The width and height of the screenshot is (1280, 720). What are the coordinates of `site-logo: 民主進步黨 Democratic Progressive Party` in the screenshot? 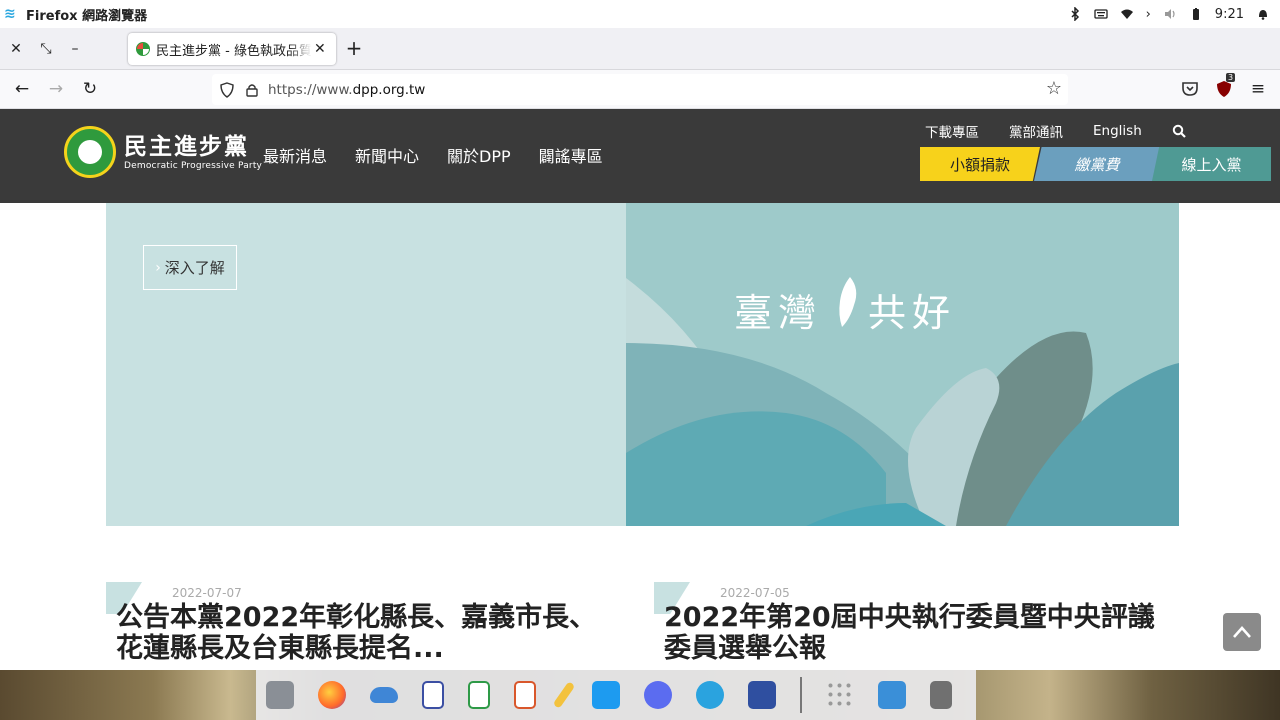 It's located at (163, 152).